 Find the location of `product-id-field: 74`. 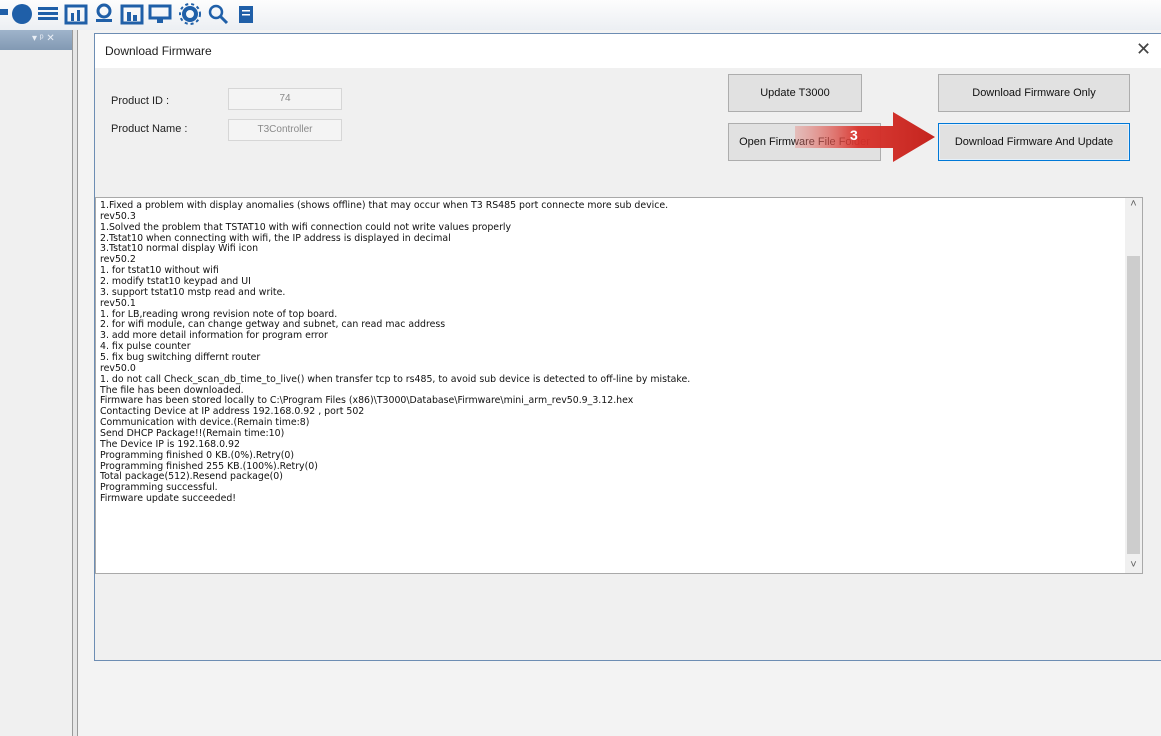

product-id-field: 74 is located at coordinates (285, 99).